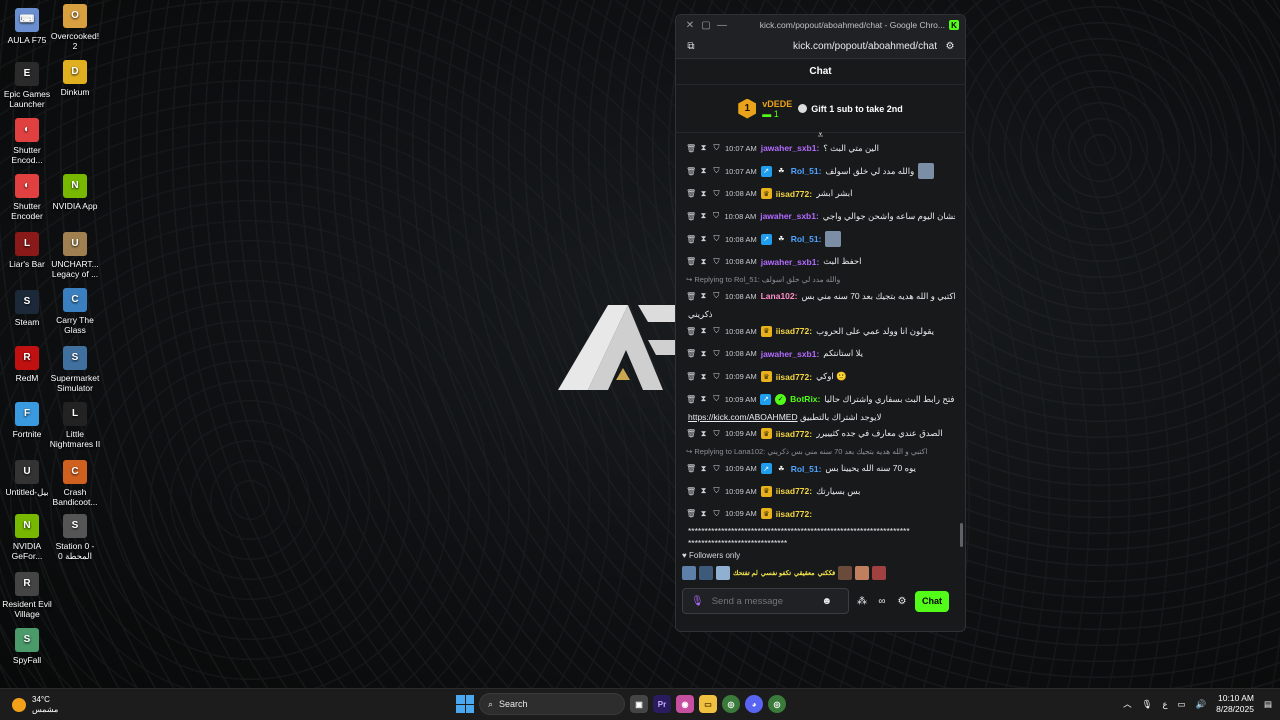 This screenshot has width=1280, height=720. Describe the element at coordinates (820, 514) in the screenshot. I see `chat-message: 🗑 ⧗ ⛉ 10:09 AM ♛ iisad772:` at that location.